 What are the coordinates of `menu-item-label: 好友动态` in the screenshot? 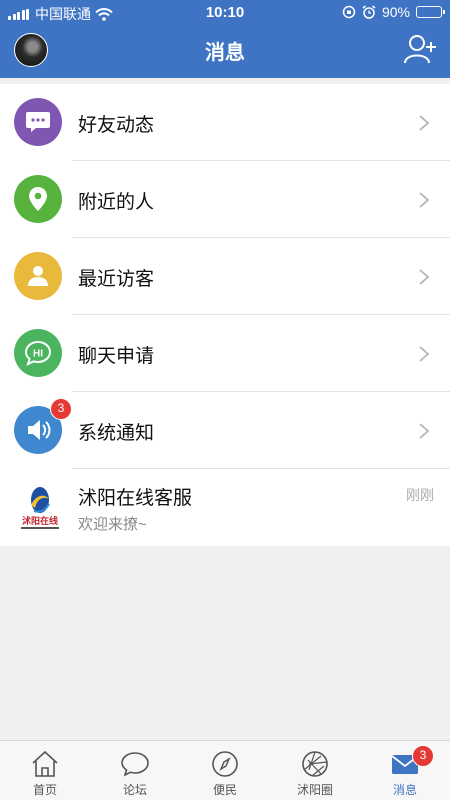 It's located at (116, 125).